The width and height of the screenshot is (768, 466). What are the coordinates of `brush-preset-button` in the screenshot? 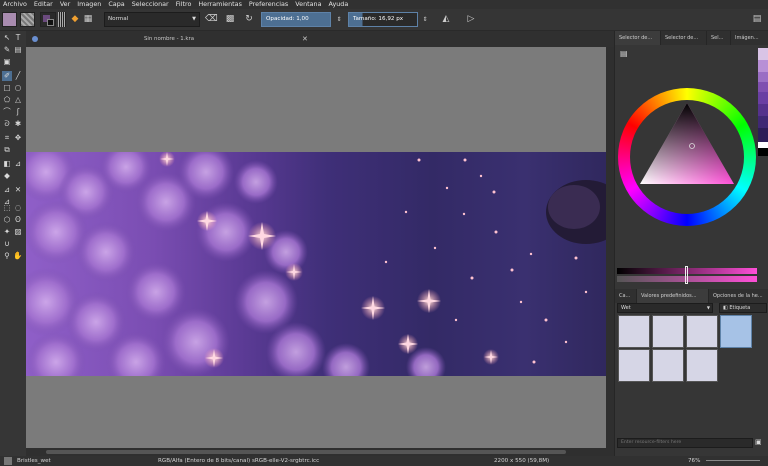 It's located at (27, 19).